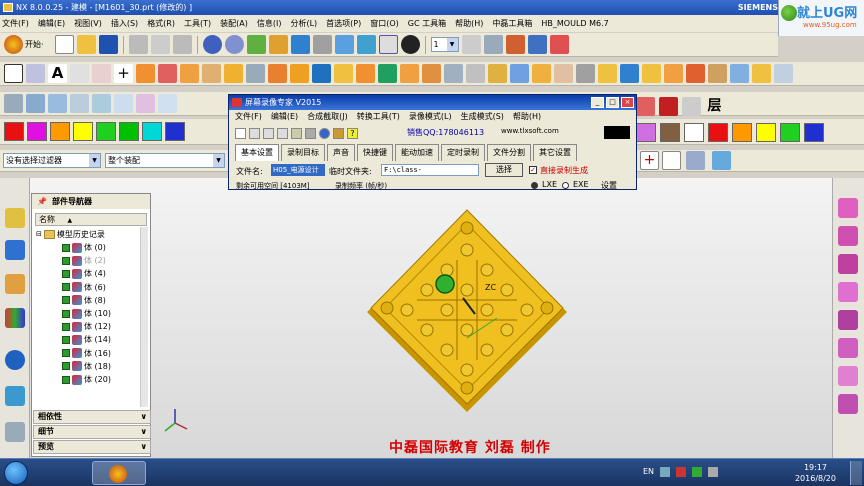  What do you see at coordinates (343, 73) in the screenshot?
I see `pattern-icon` at bounding box center [343, 73].